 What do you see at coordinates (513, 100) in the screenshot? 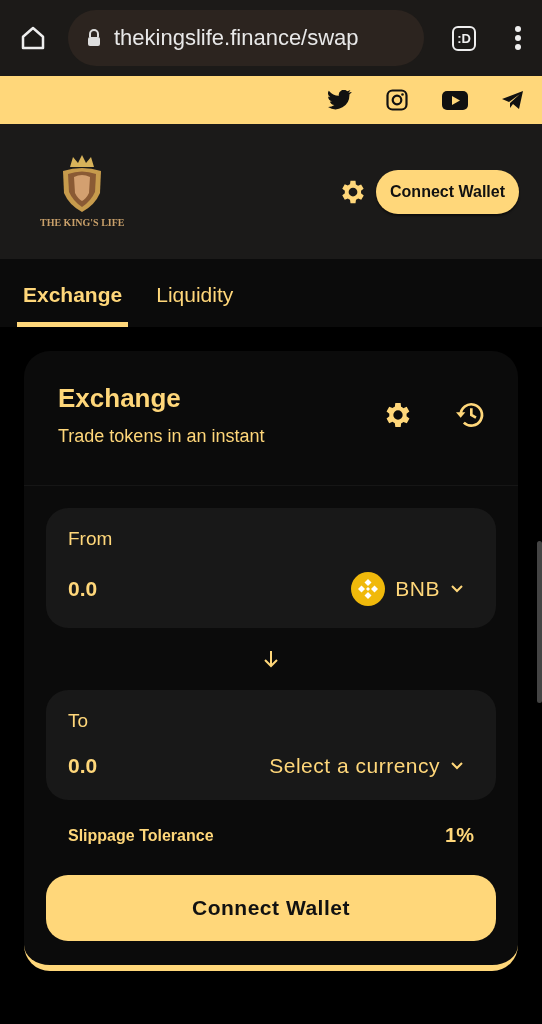
I see `paper-plane-icon` at bounding box center [513, 100].